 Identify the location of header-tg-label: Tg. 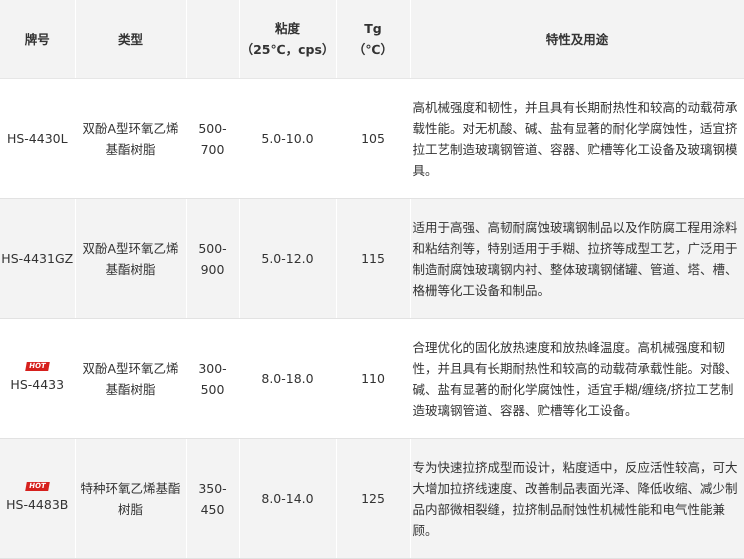
(373, 28).